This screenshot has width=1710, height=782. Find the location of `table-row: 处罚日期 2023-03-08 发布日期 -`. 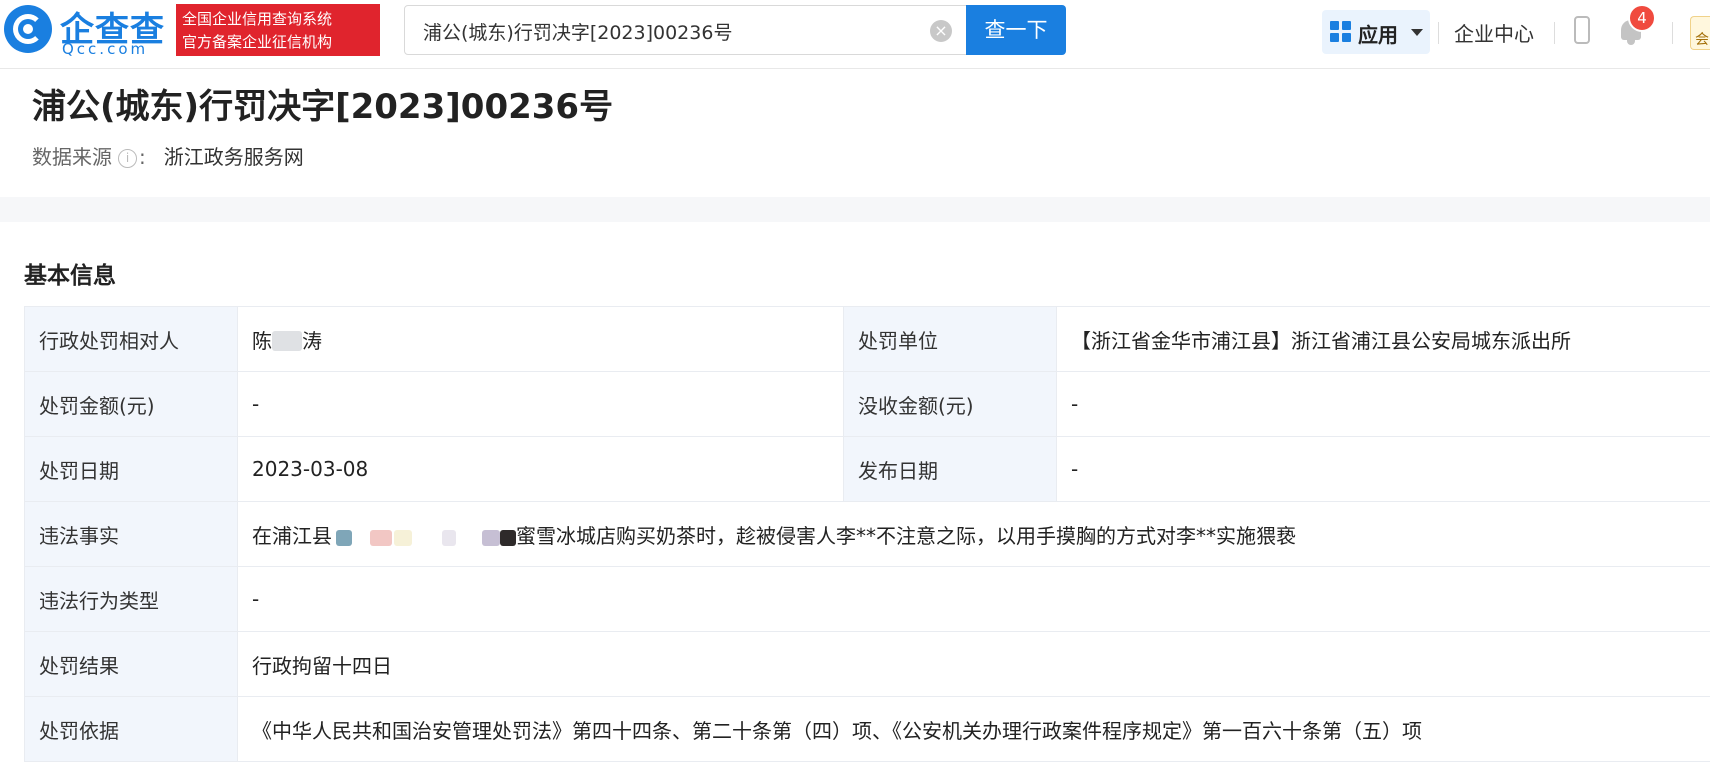

table-row: 处罚日期 2023-03-08 发布日期 - is located at coordinates (867, 469).